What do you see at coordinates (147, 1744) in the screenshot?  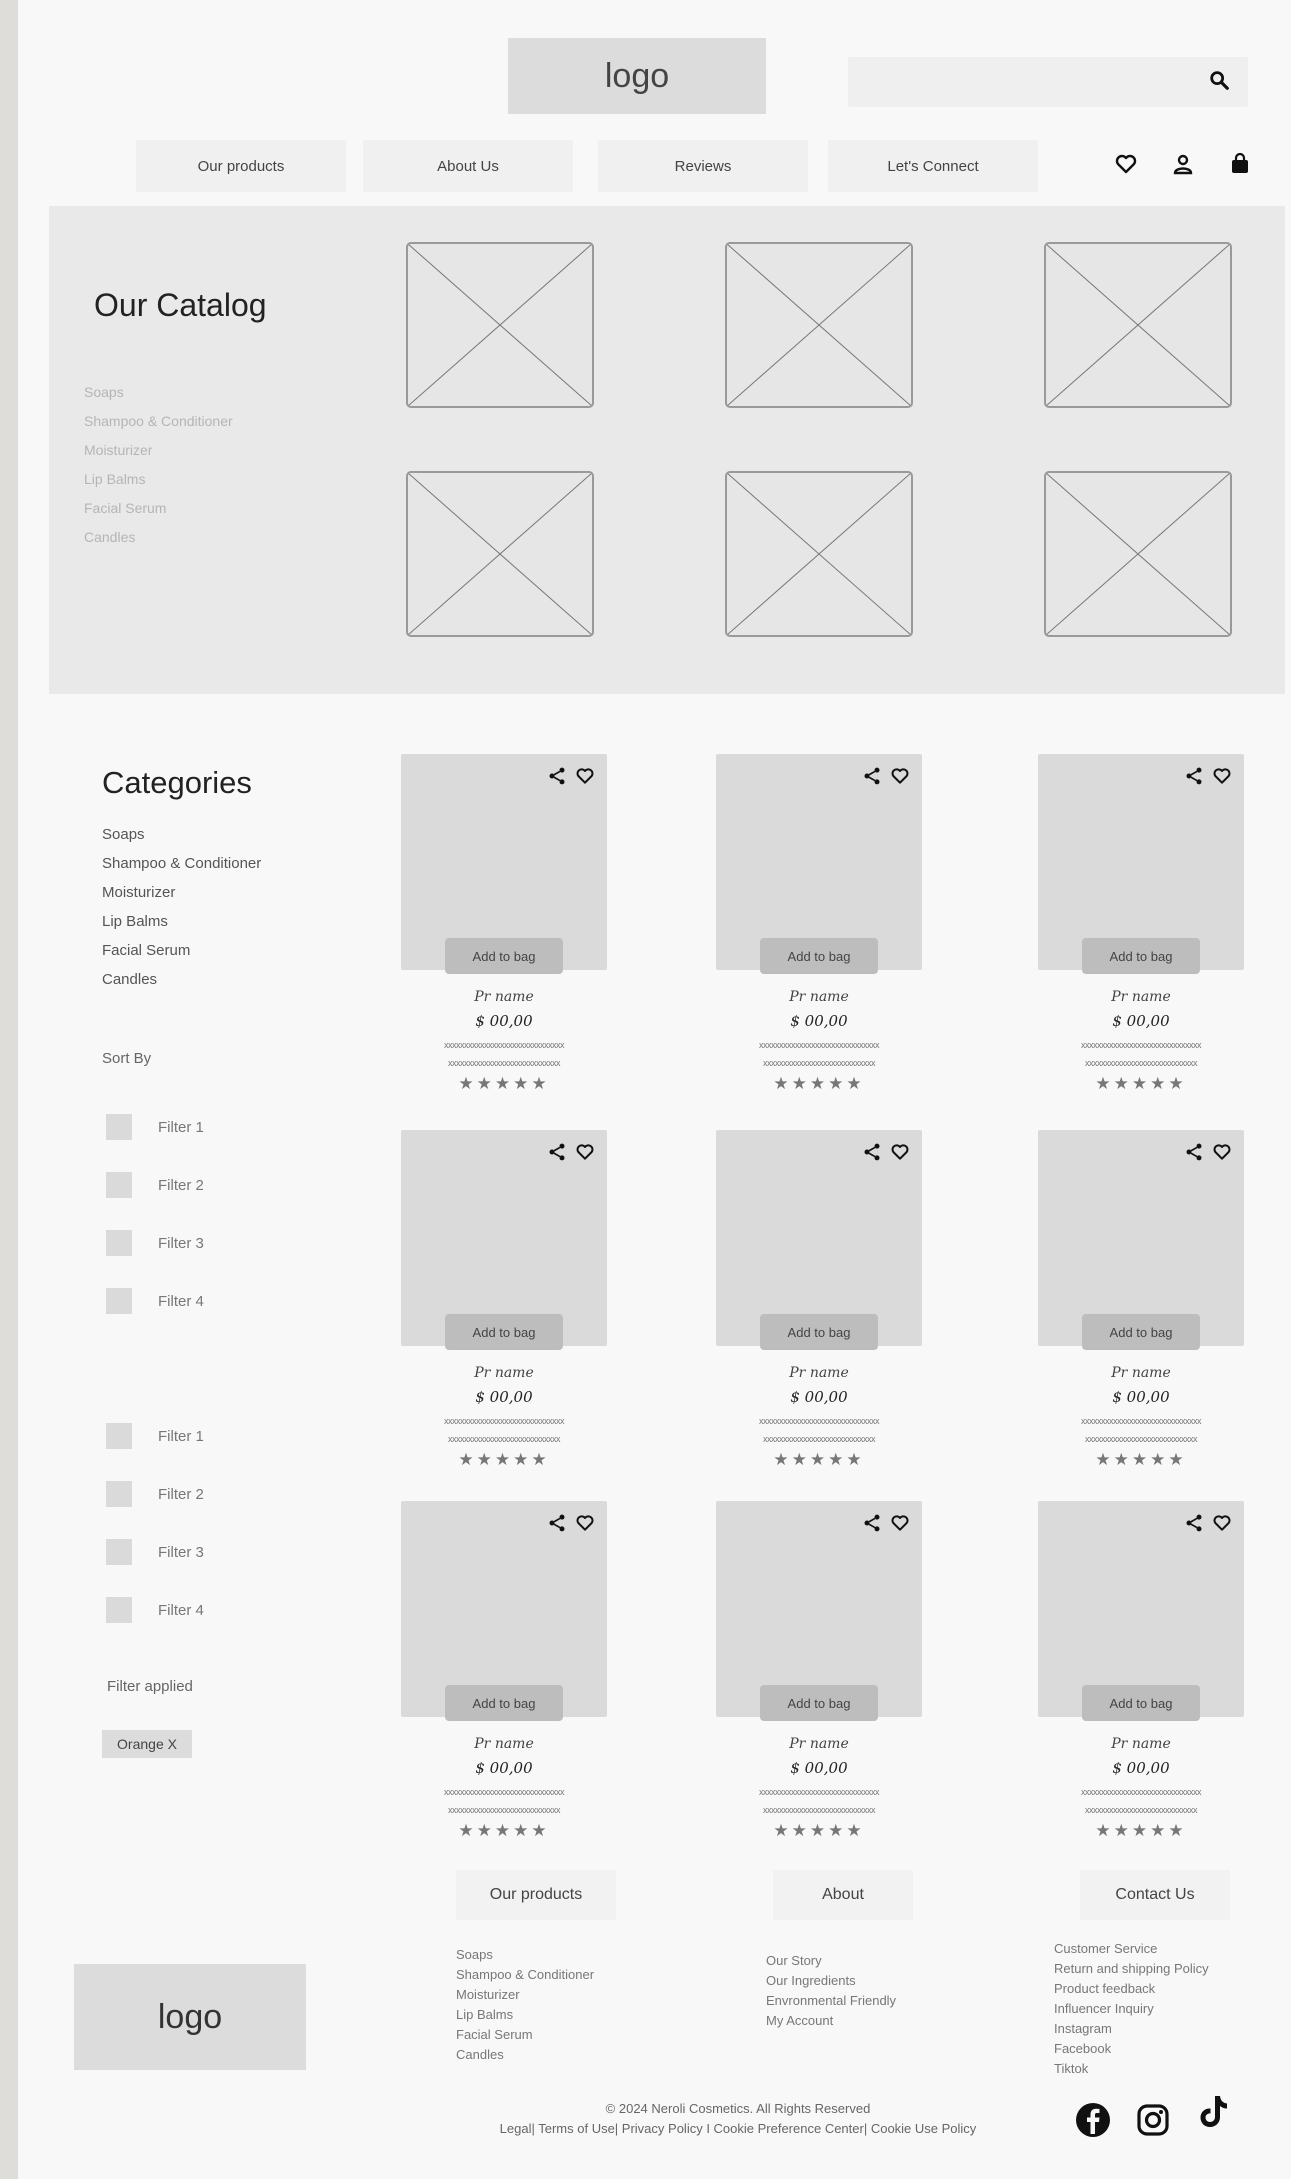 I see `filter-chip: Orange X` at bounding box center [147, 1744].